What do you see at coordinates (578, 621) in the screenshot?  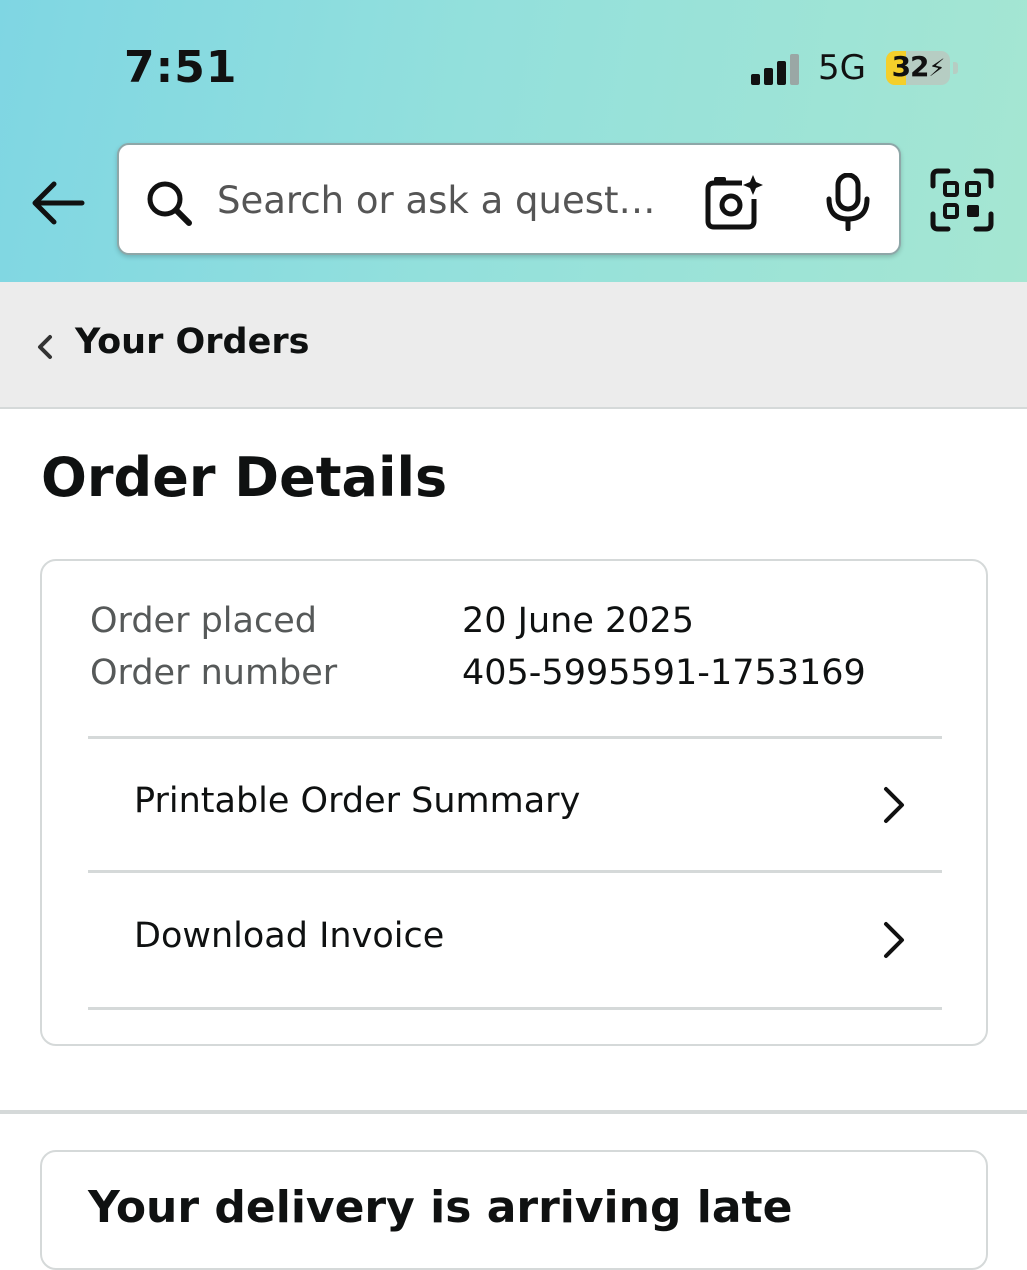 I see `order-placed-value: 20 June 2025` at bounding box center [578, 621].